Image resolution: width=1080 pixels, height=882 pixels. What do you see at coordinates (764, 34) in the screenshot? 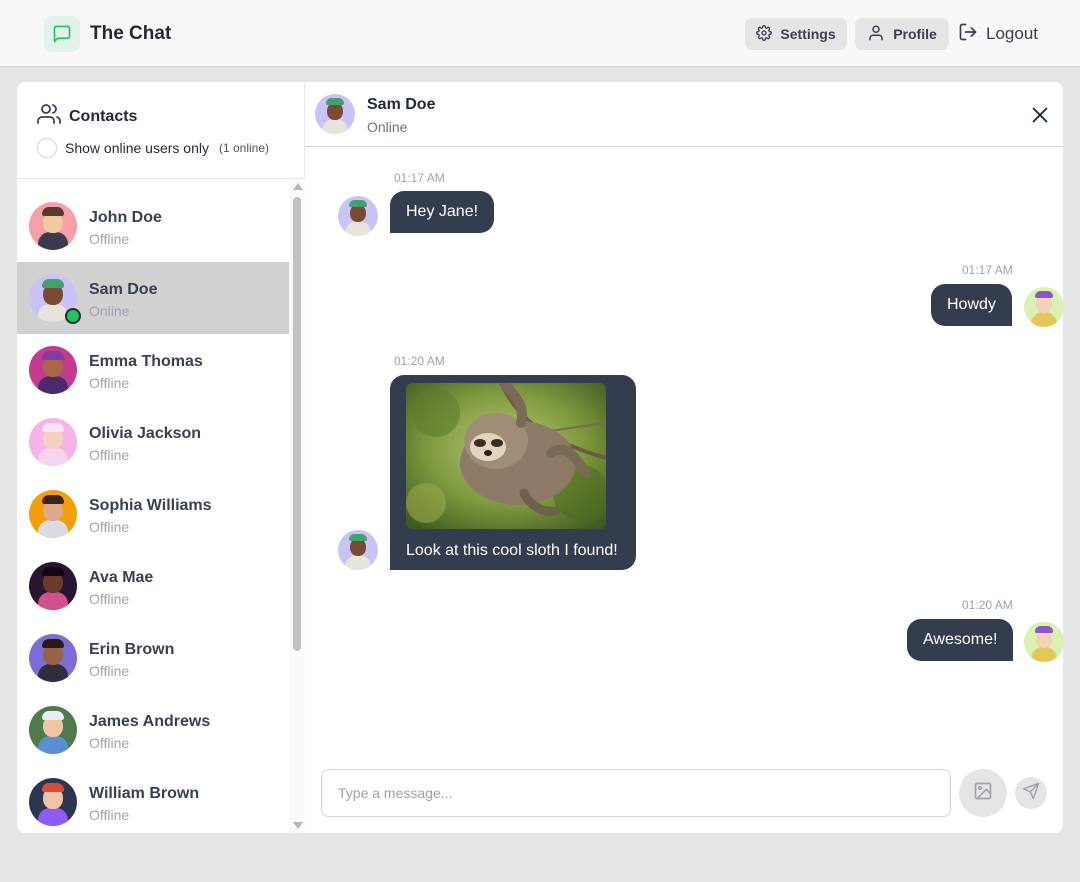
I see `gear-icon` at bounding box center [764, 34].